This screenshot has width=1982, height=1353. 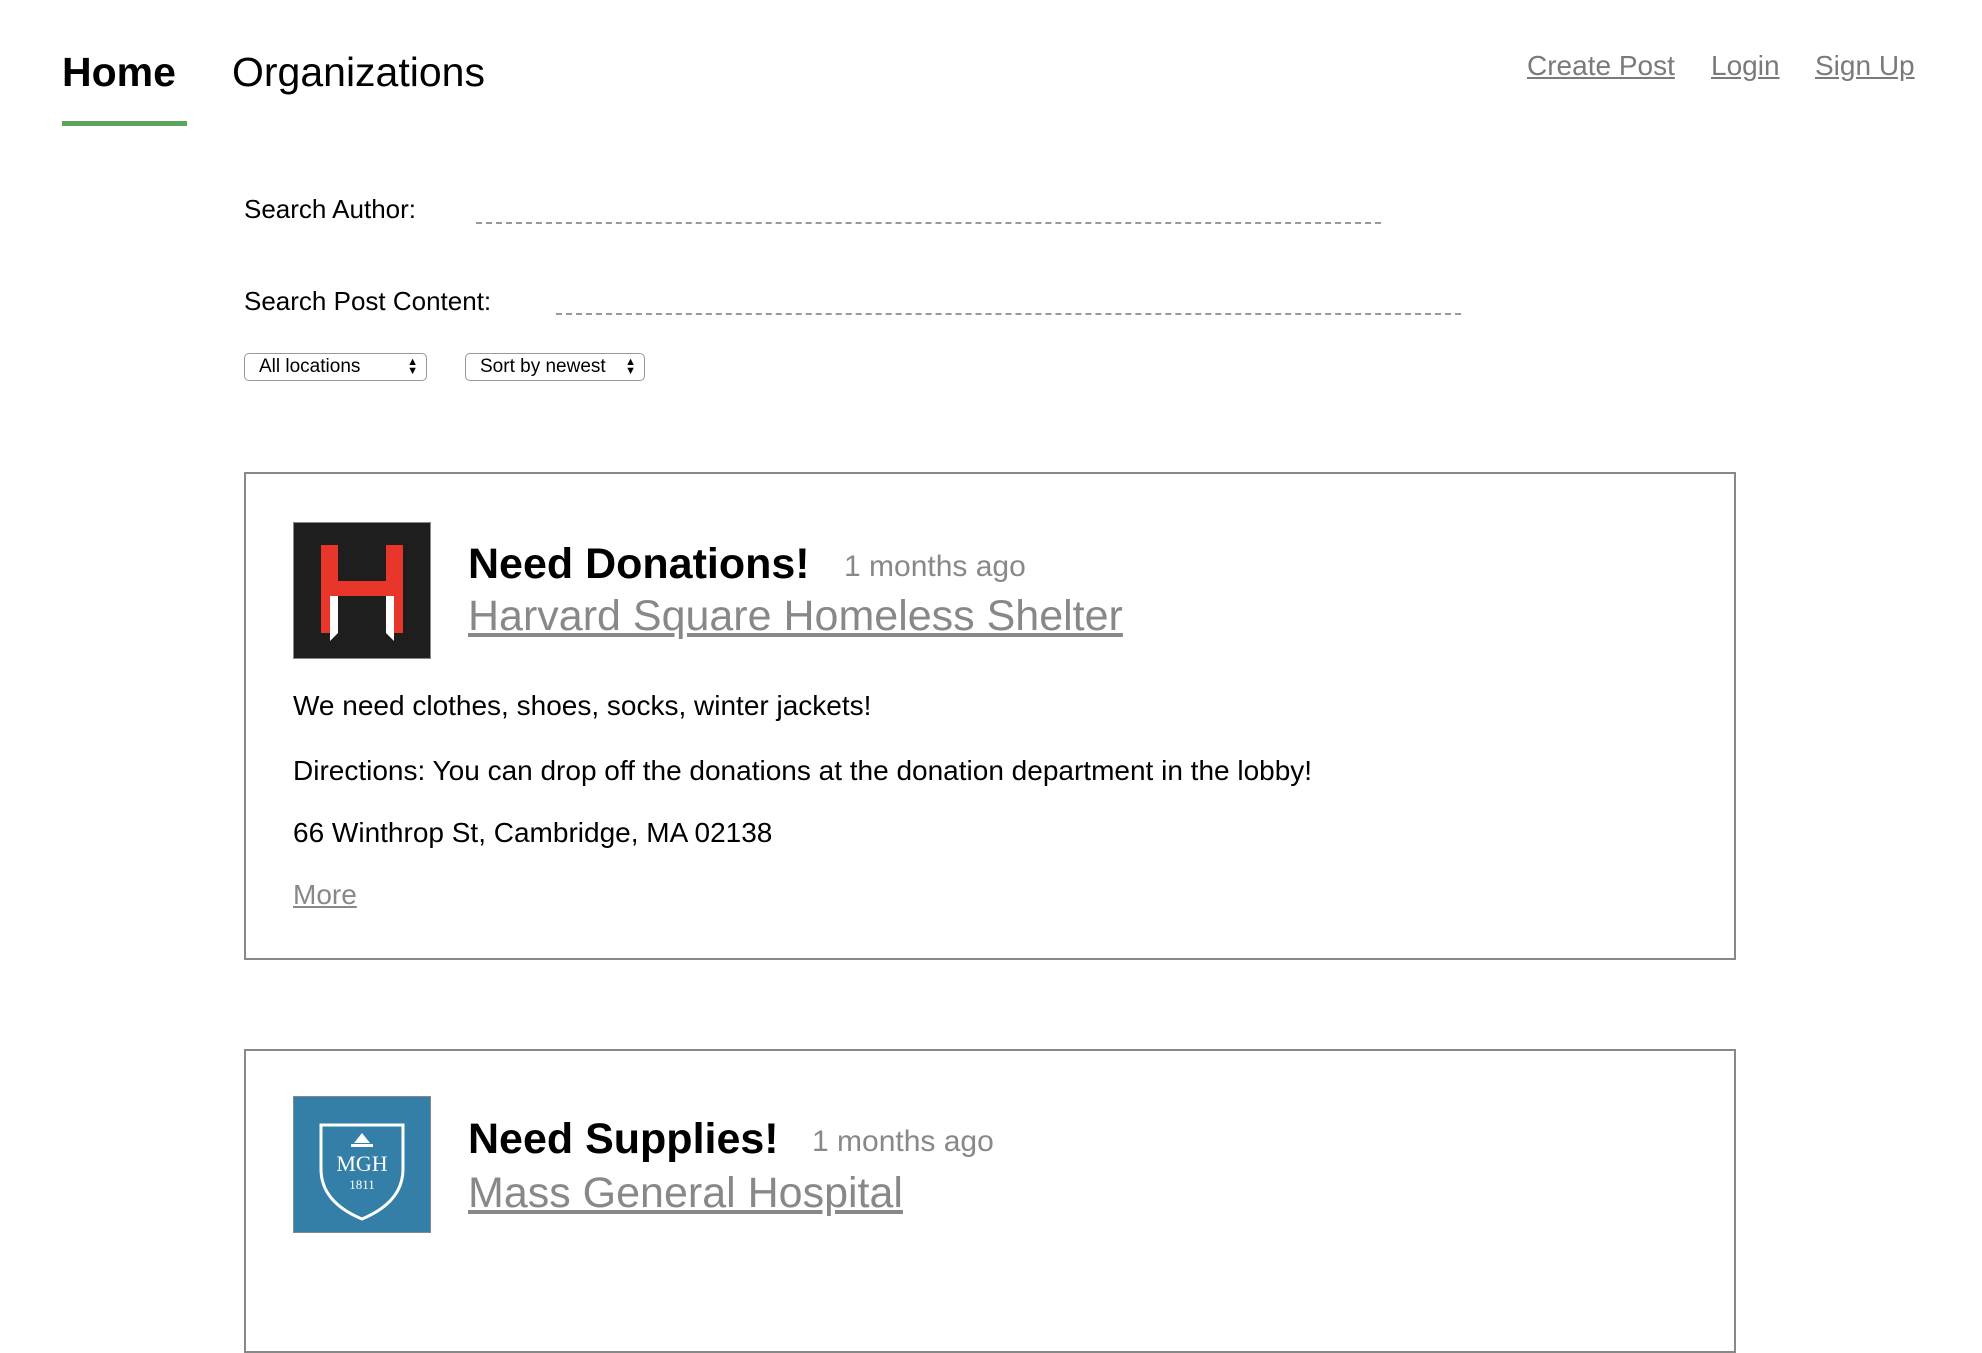 What do you see at coordinates (325, 895) in the screenshot?
I see `more-link: More` at bounding box center [325, 895].